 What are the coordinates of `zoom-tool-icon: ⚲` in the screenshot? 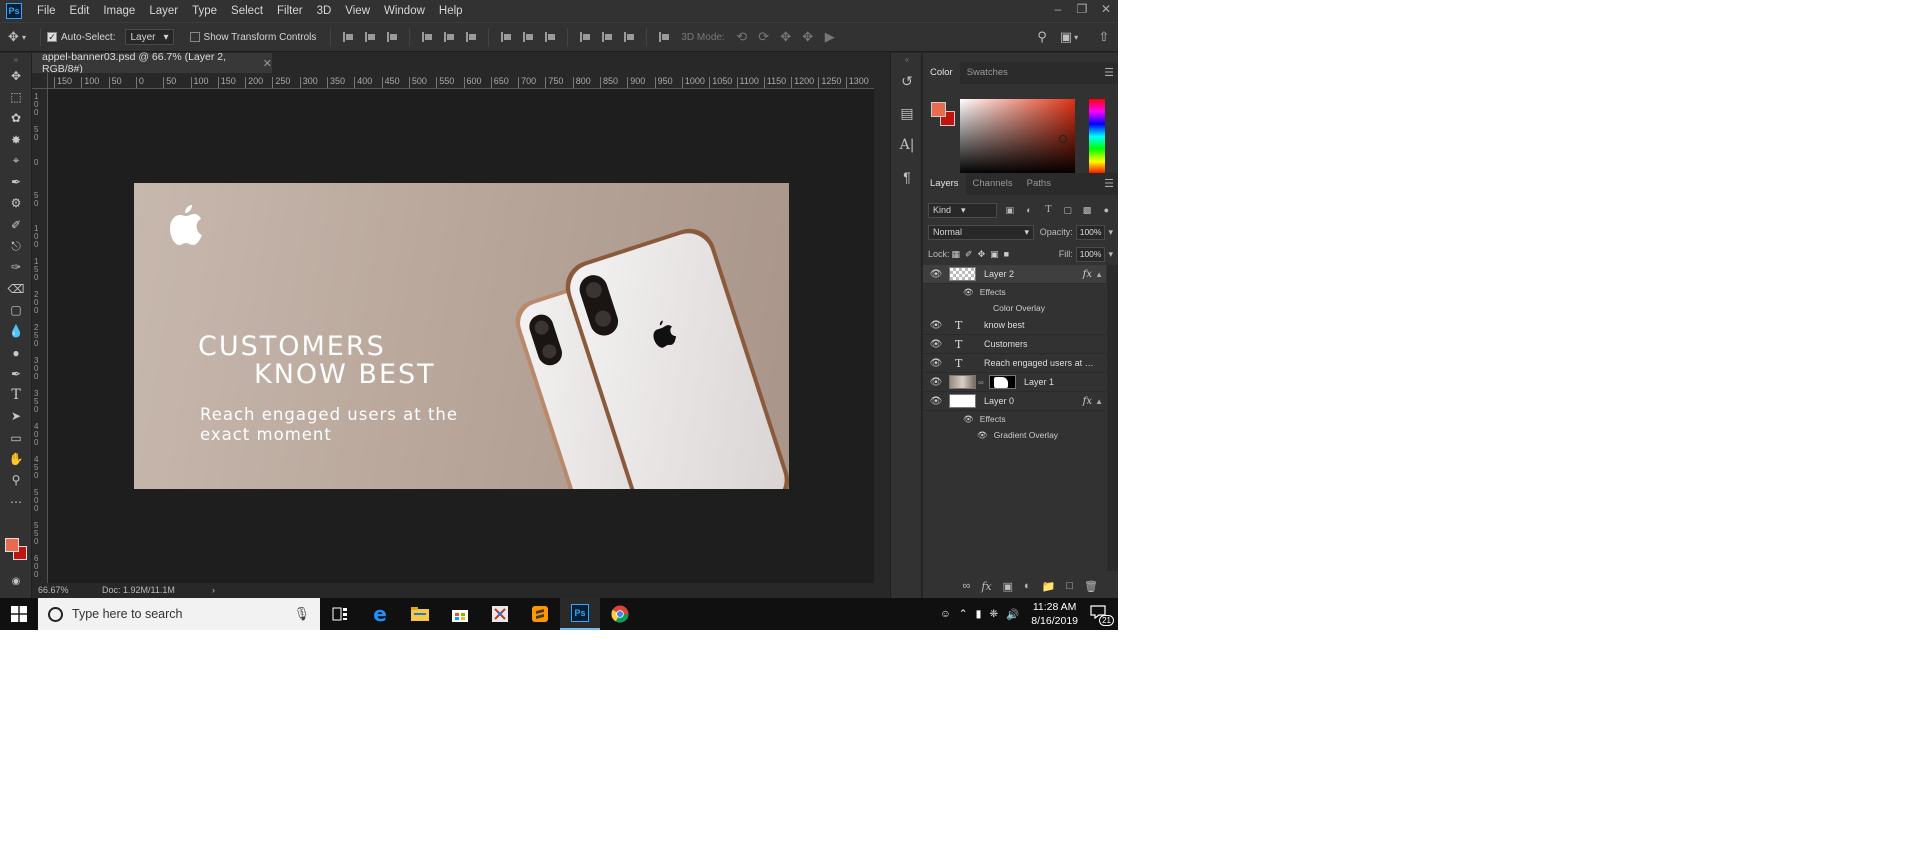 It's located at (16, 480).